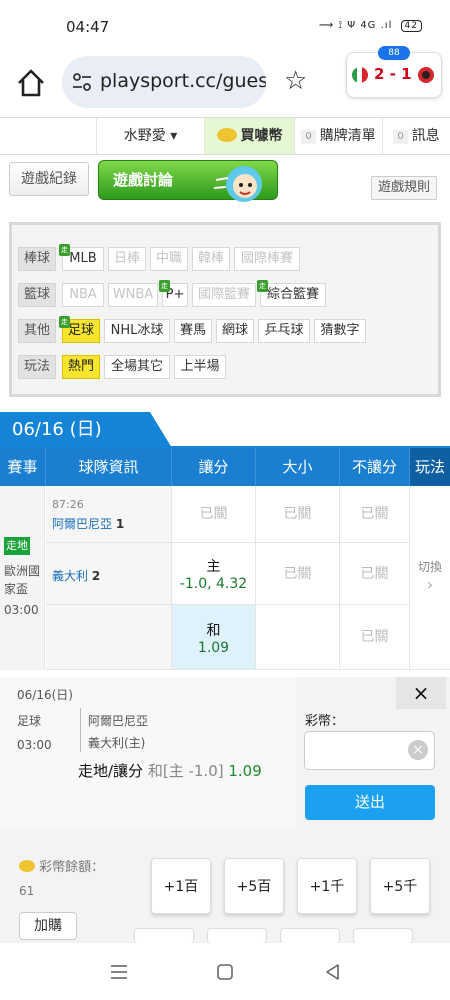 Image resolution: width=450 pixels, height=1000 pixels. Describe the element at coordinates (83, 295) in the screenshot. I see `filter-chip-nba: NBA` at that location.